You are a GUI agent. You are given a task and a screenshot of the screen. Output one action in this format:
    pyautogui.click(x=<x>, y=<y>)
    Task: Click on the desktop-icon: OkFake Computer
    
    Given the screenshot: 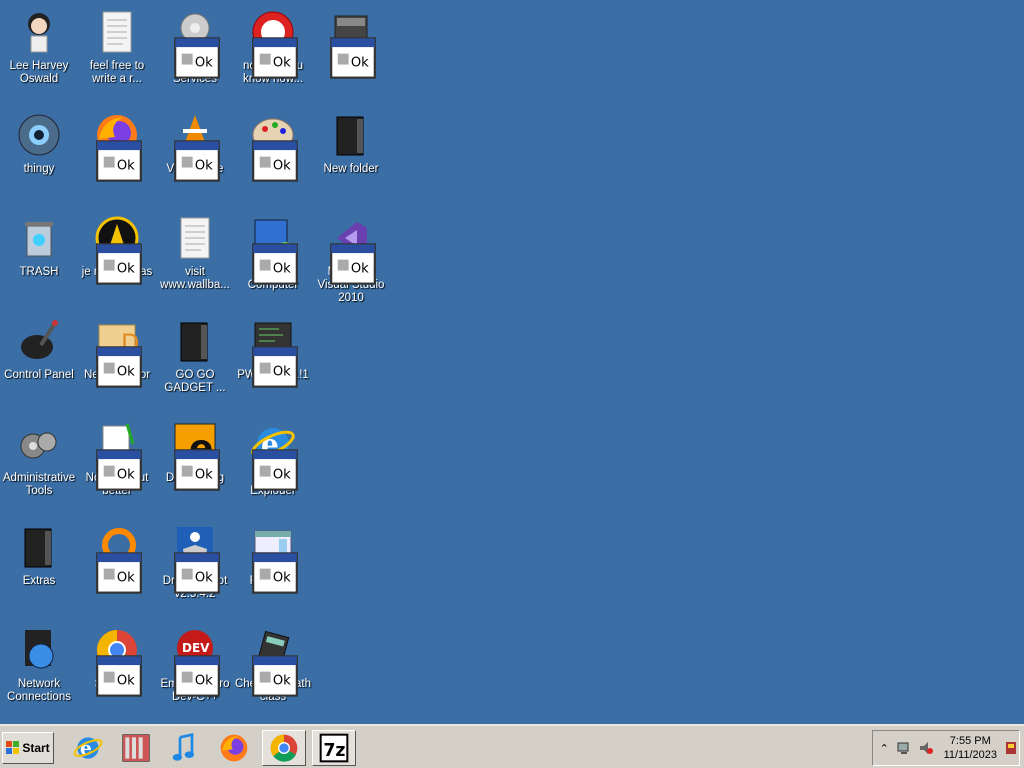 What is the action you would take?
    pyautogui.click(x=273, y=258)
    